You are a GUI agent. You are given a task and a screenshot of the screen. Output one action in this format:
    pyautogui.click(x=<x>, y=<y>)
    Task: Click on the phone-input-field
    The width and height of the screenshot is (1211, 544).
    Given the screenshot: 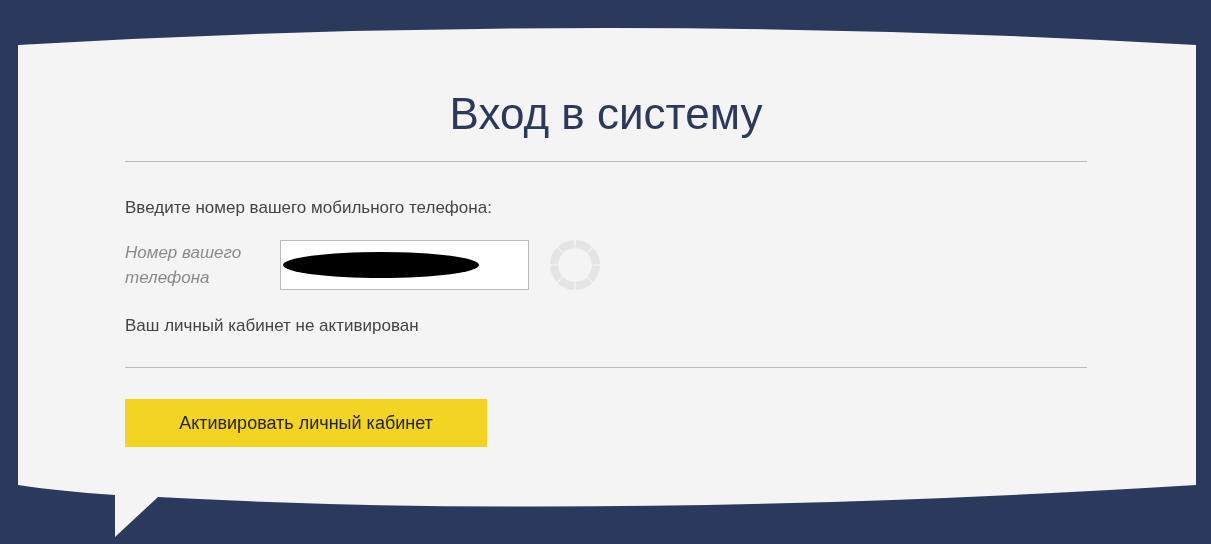 What is the action you would take?
    pyautogui.click(x=404, y=265)
    